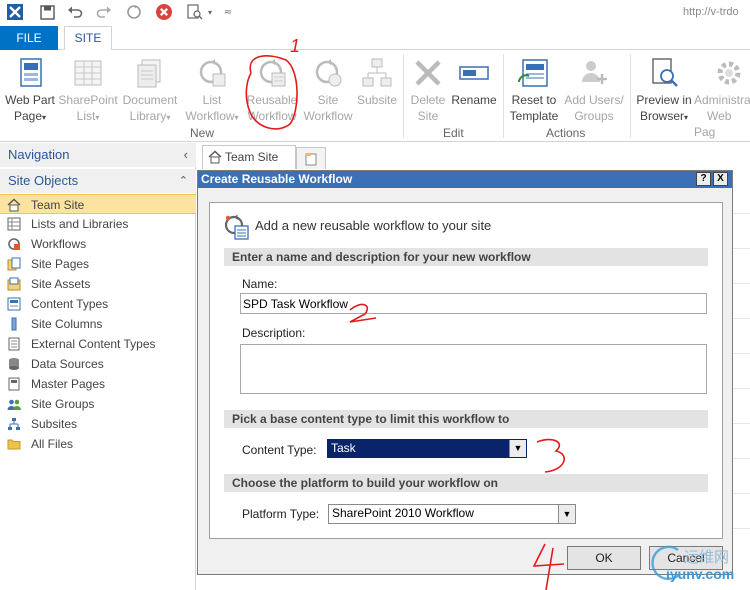 The image size is (750, 590). I want to click on annotation-circle-reusable, so click(271, 92).